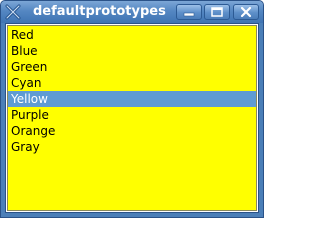  What do you see at coordinates (99, 11) in the screenshot?
I see `window-title: defaultprototypes` at bounding box center [99, 11].